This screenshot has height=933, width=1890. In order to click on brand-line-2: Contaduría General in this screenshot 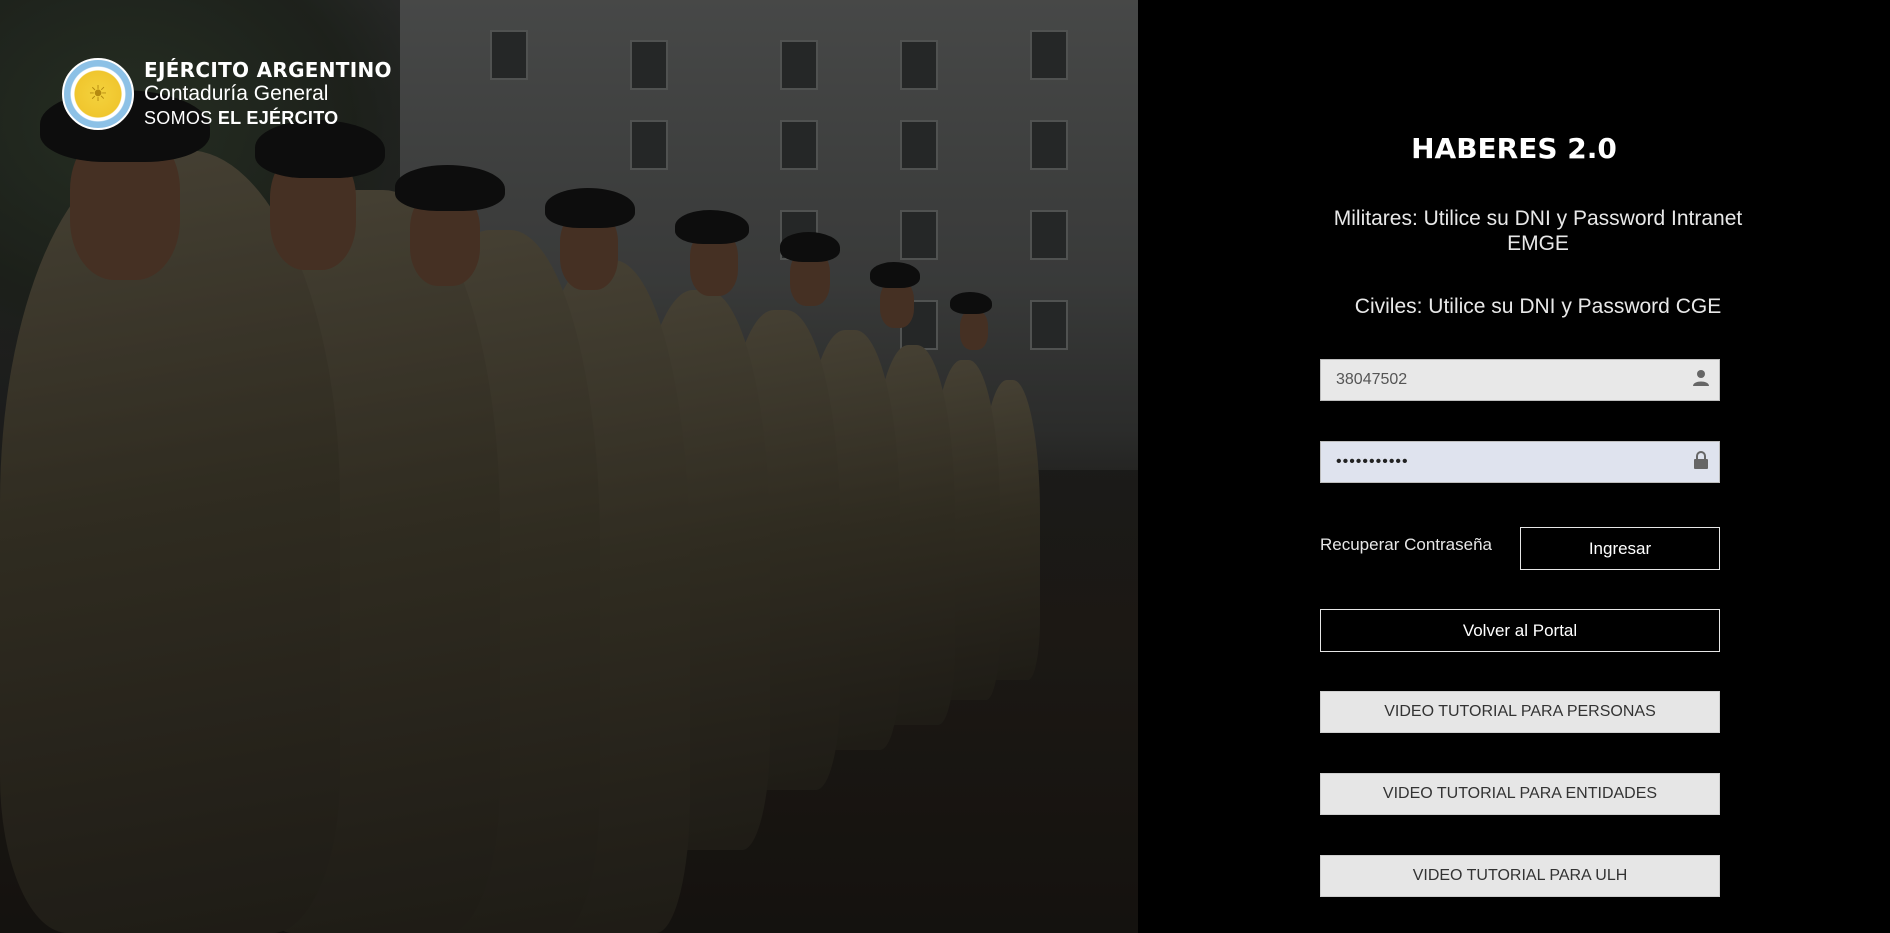, I will do `click(236, 93)`.